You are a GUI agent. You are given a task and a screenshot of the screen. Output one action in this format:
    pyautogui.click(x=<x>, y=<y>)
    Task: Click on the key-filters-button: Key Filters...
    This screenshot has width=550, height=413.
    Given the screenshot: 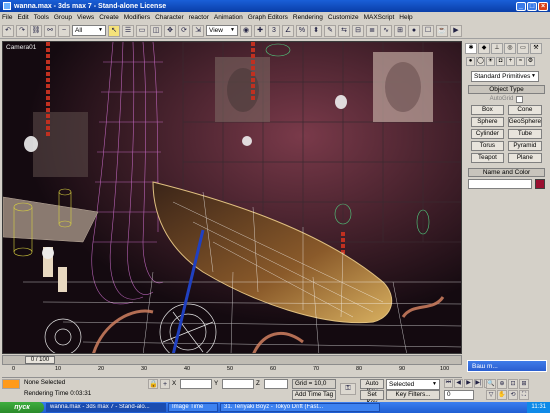 What is the action you would take?
    pyautogui.click(x=413, y=395)
    